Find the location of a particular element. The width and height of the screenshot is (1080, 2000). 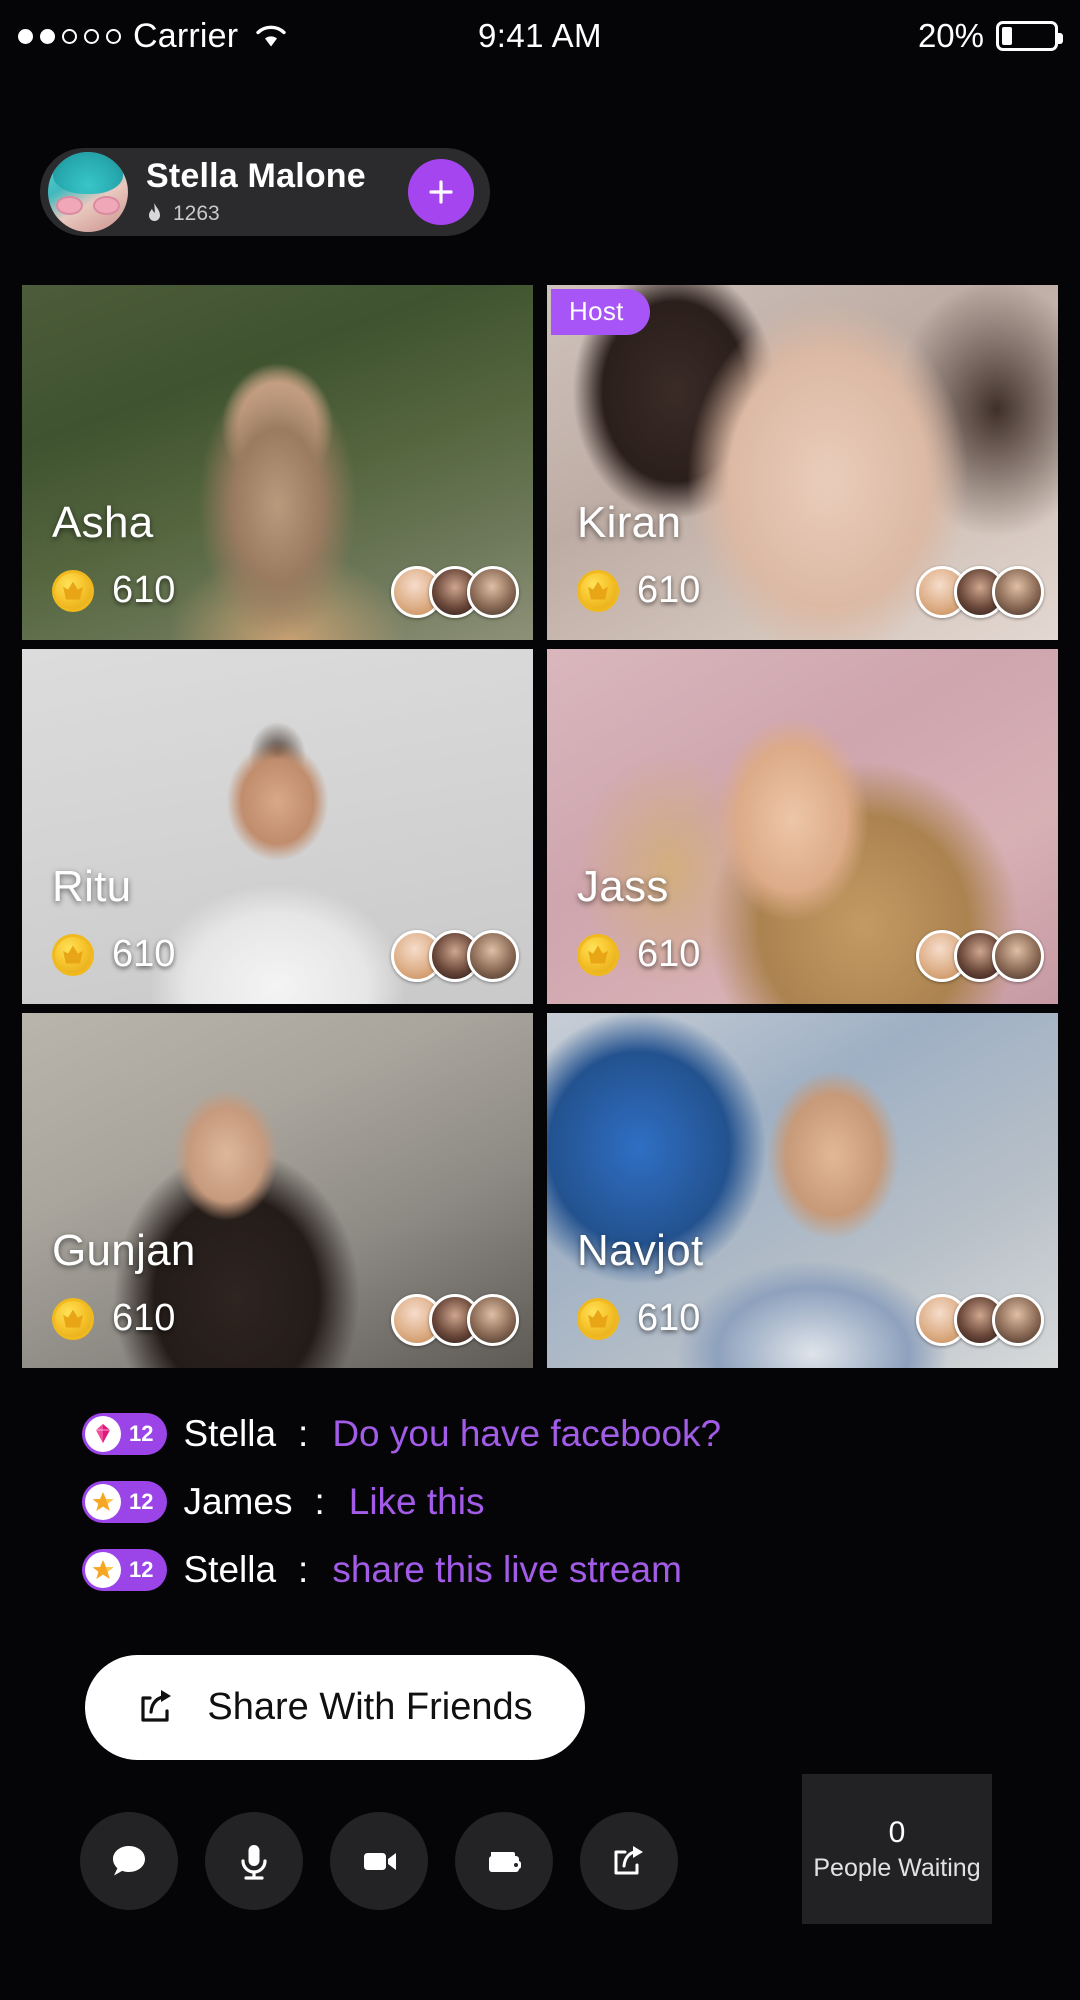

microphone-icon is located at coordinates (254, 1862).